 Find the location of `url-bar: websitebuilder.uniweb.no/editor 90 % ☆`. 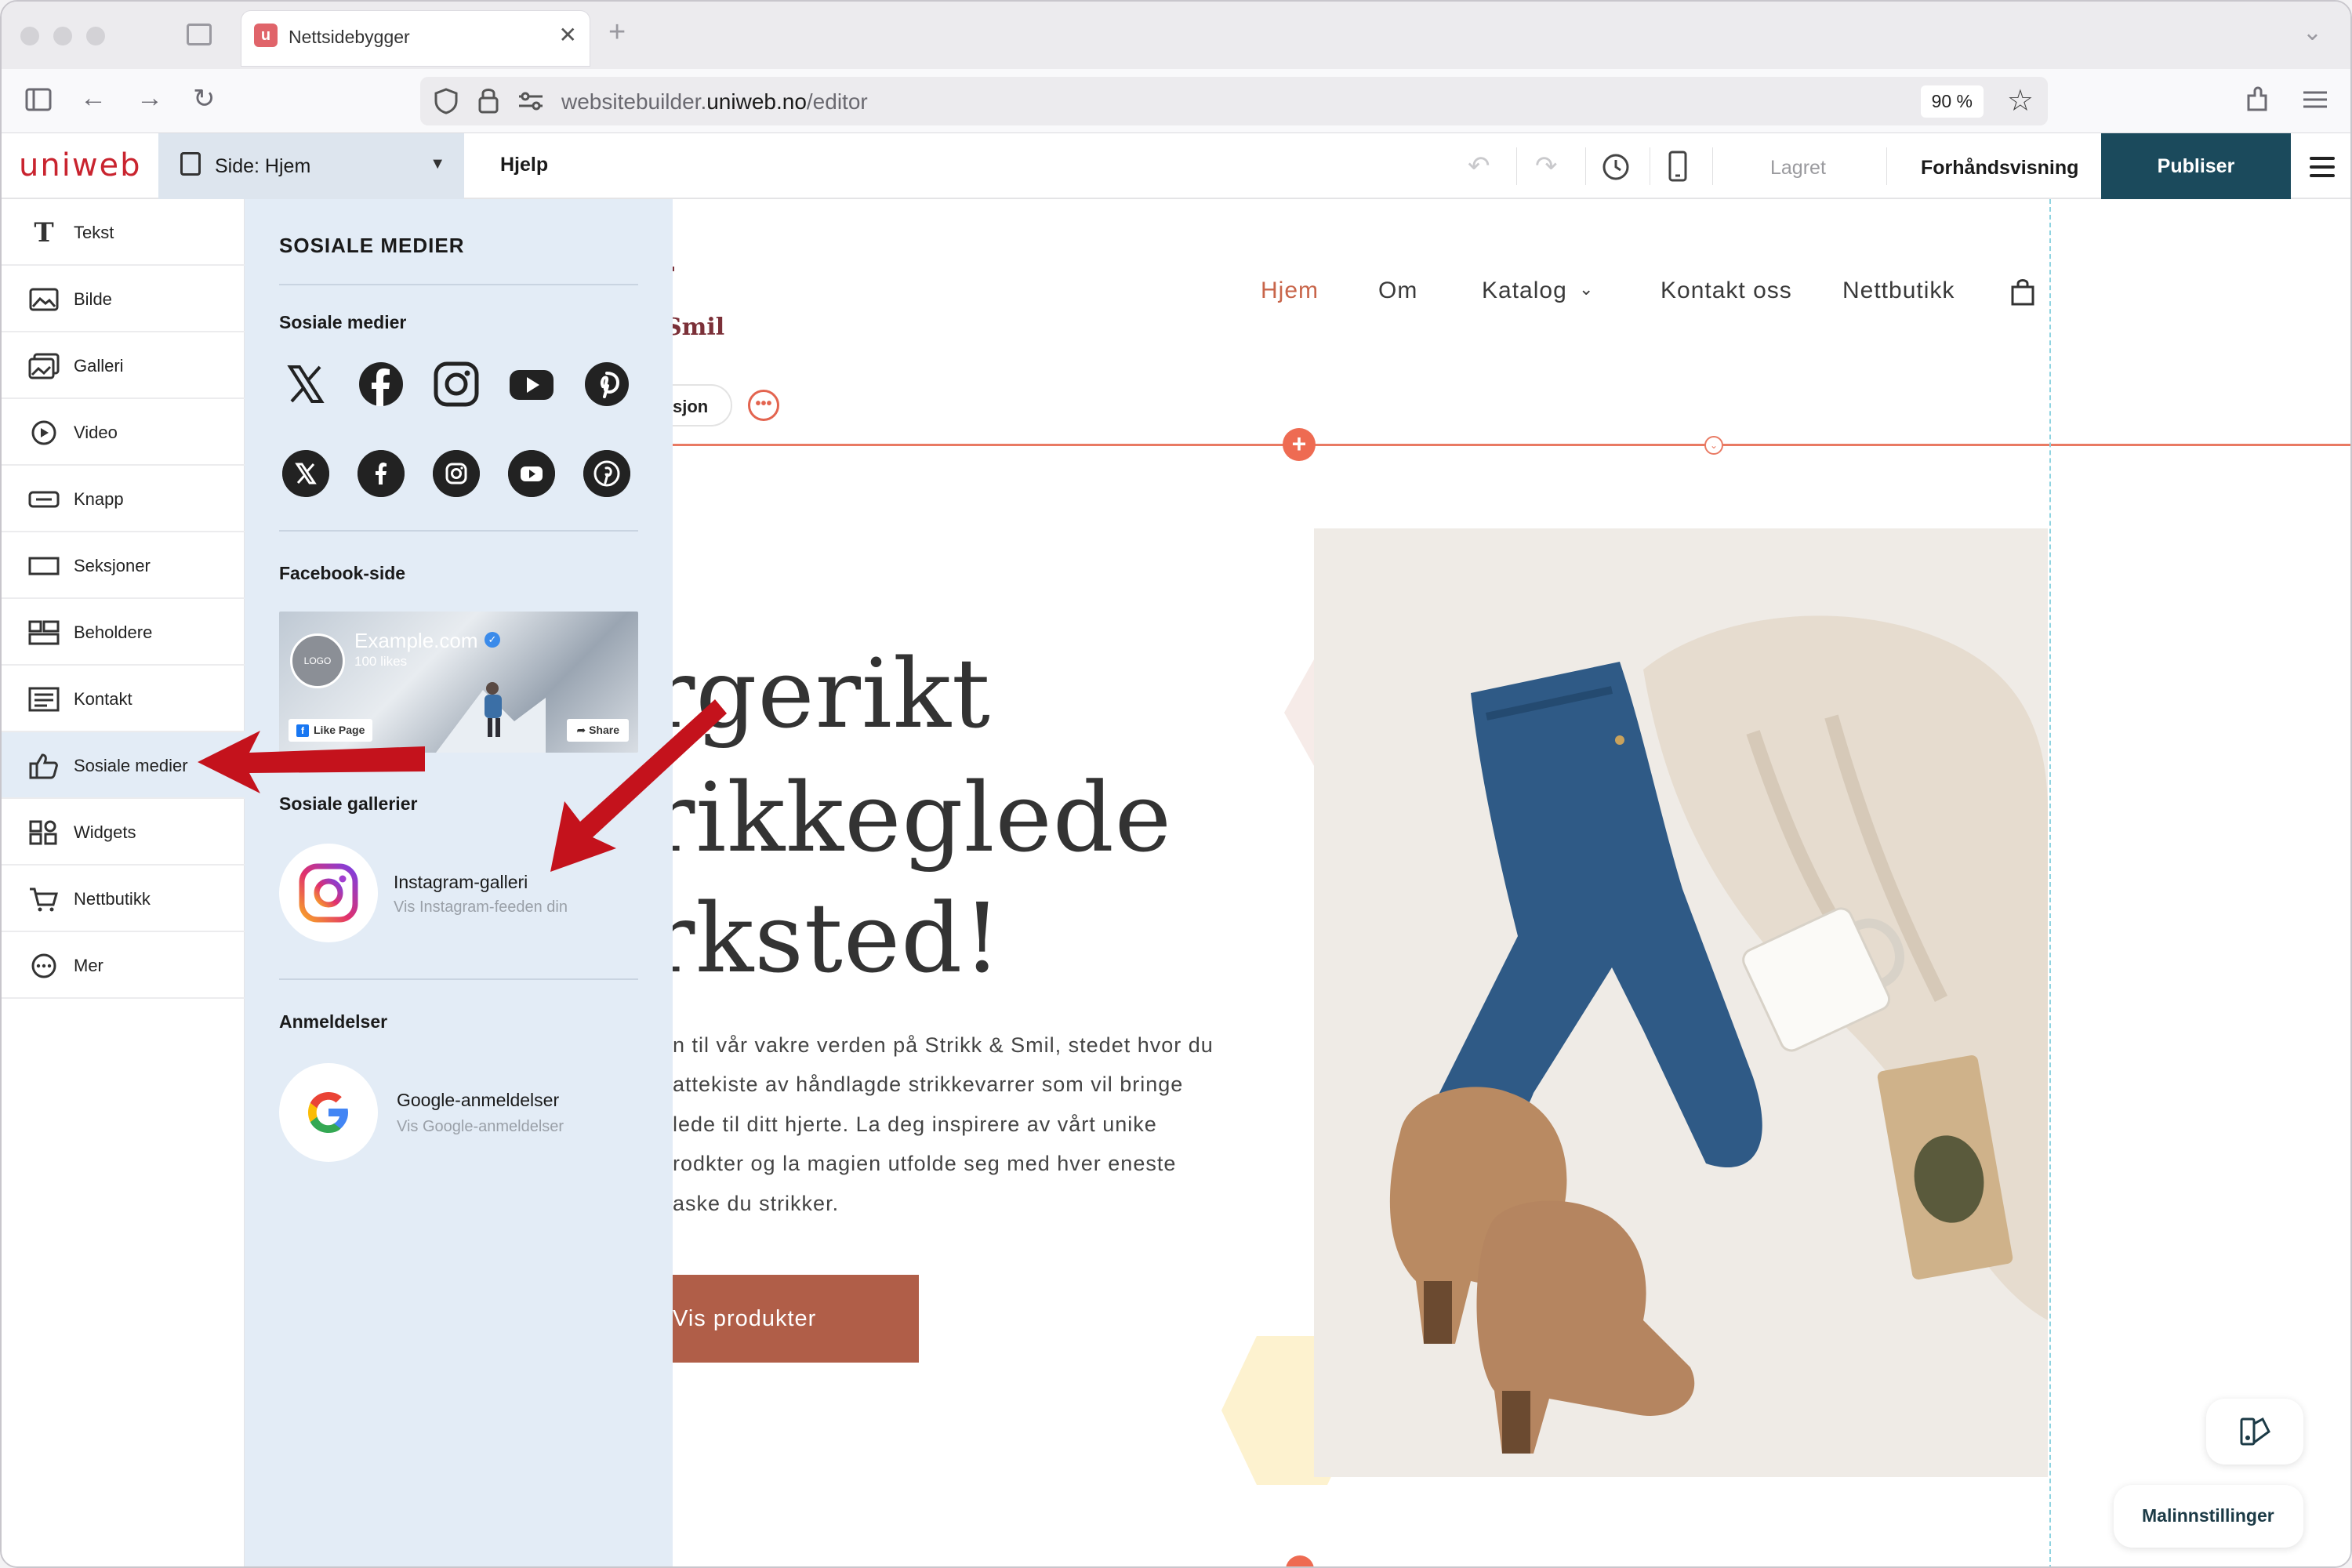

url-bar: websitebuilder.uniweb.no/editor 90 % ☆ is located at coordinates (1234, 101).